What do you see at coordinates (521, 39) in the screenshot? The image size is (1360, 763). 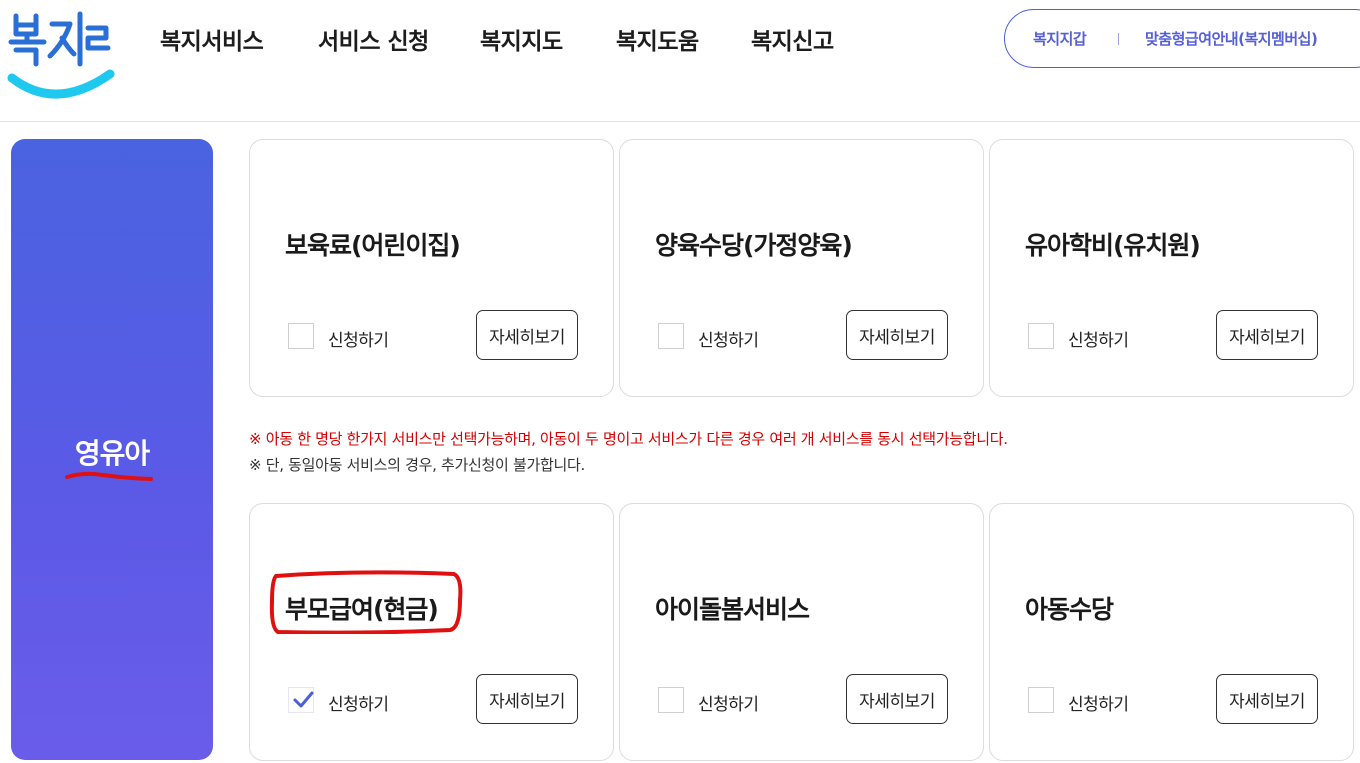 I see `nav-item-welfare-map: 복지지도` at bounding box center [521, 39].